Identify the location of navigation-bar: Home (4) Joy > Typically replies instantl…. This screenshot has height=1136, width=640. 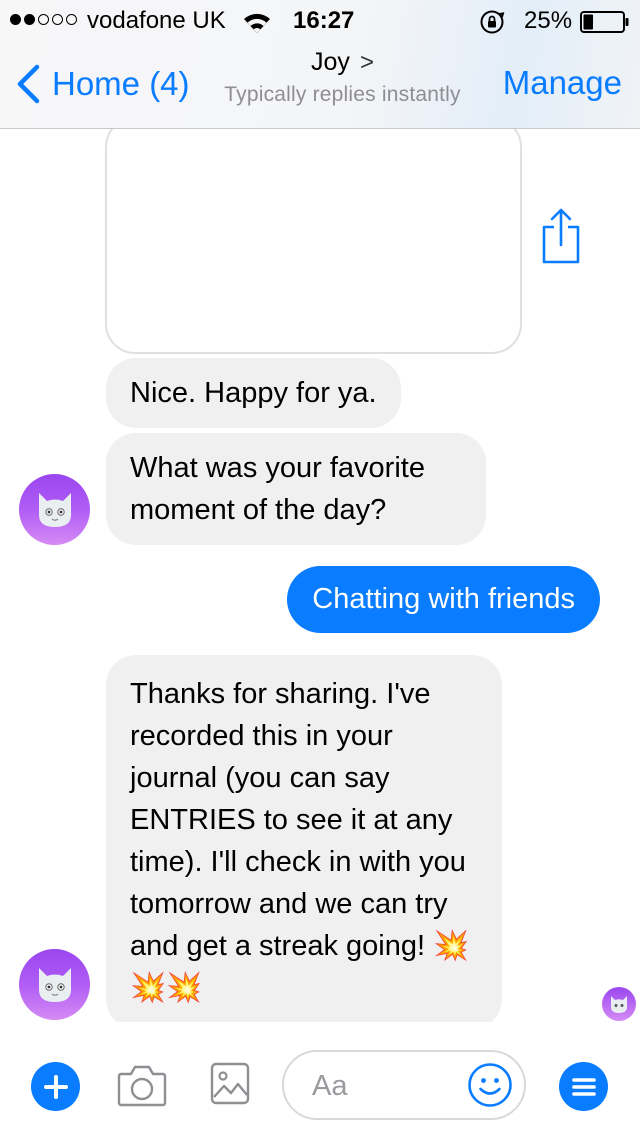
(320, 85).